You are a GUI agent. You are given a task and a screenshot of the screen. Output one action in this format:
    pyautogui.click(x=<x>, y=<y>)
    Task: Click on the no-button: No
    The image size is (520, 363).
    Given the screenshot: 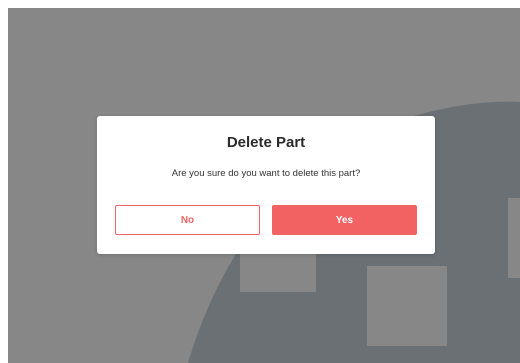 What is the action you would take?
    pyautogui.click(x=187, y=220)
    